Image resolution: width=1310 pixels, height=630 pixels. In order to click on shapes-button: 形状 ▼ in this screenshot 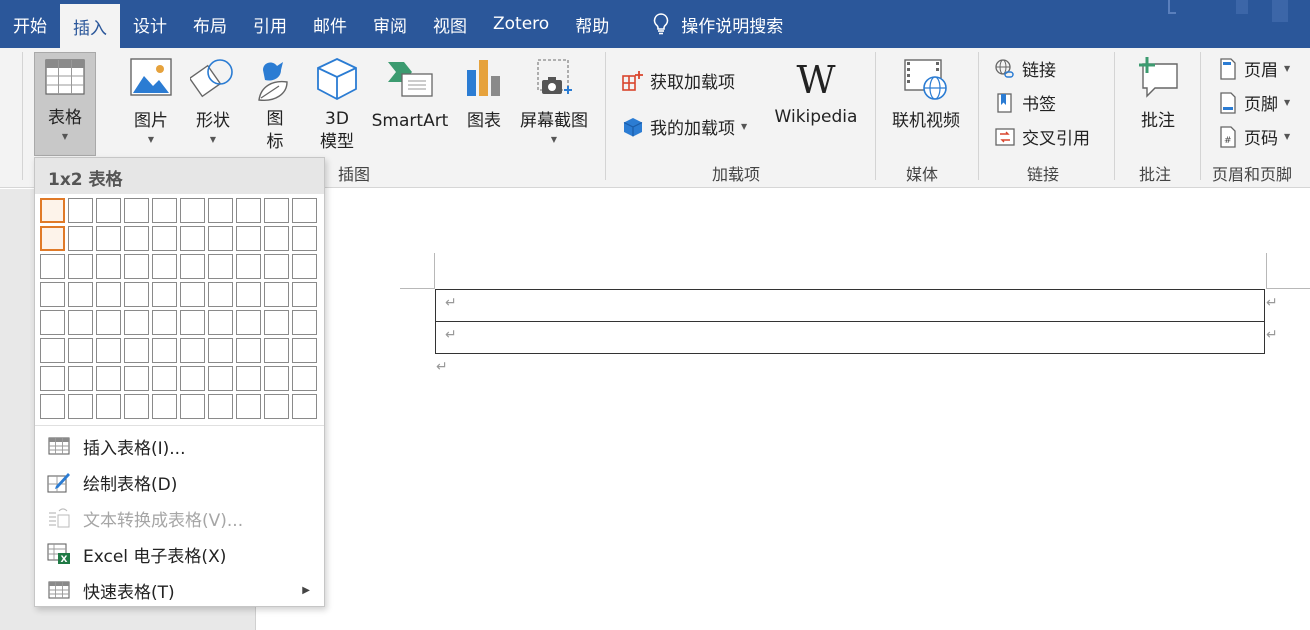, I will do `click(213, 100)`.